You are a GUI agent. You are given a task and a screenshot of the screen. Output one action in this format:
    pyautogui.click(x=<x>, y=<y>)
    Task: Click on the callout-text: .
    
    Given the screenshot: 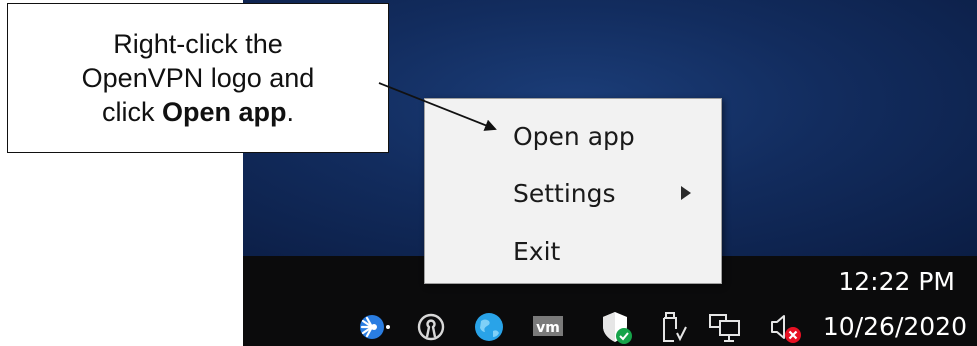 What is the action you would take?
    pyautogui.click(x=290, y=112)
    